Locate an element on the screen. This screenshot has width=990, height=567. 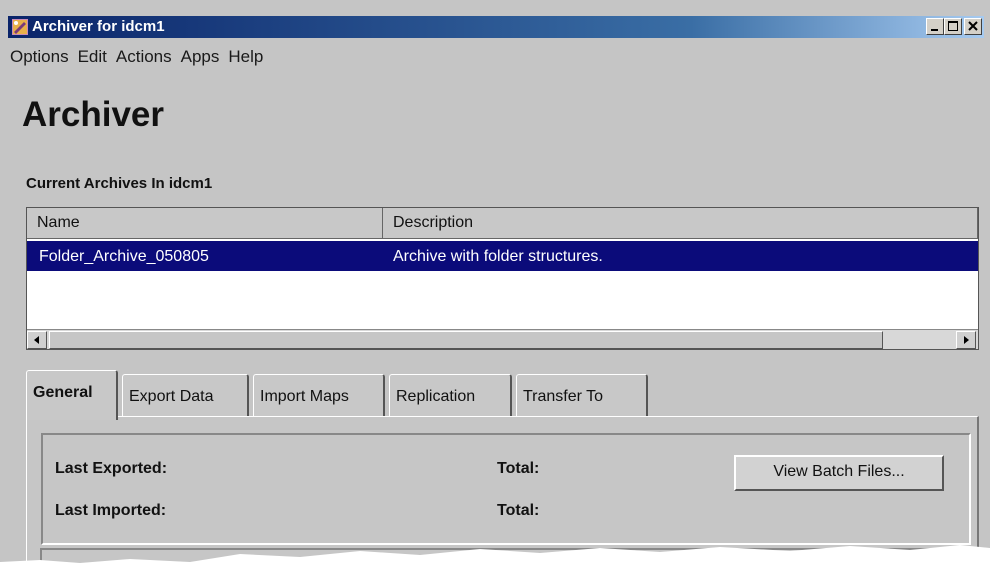
arrow-right-icon is located at coordinates (966, 340).